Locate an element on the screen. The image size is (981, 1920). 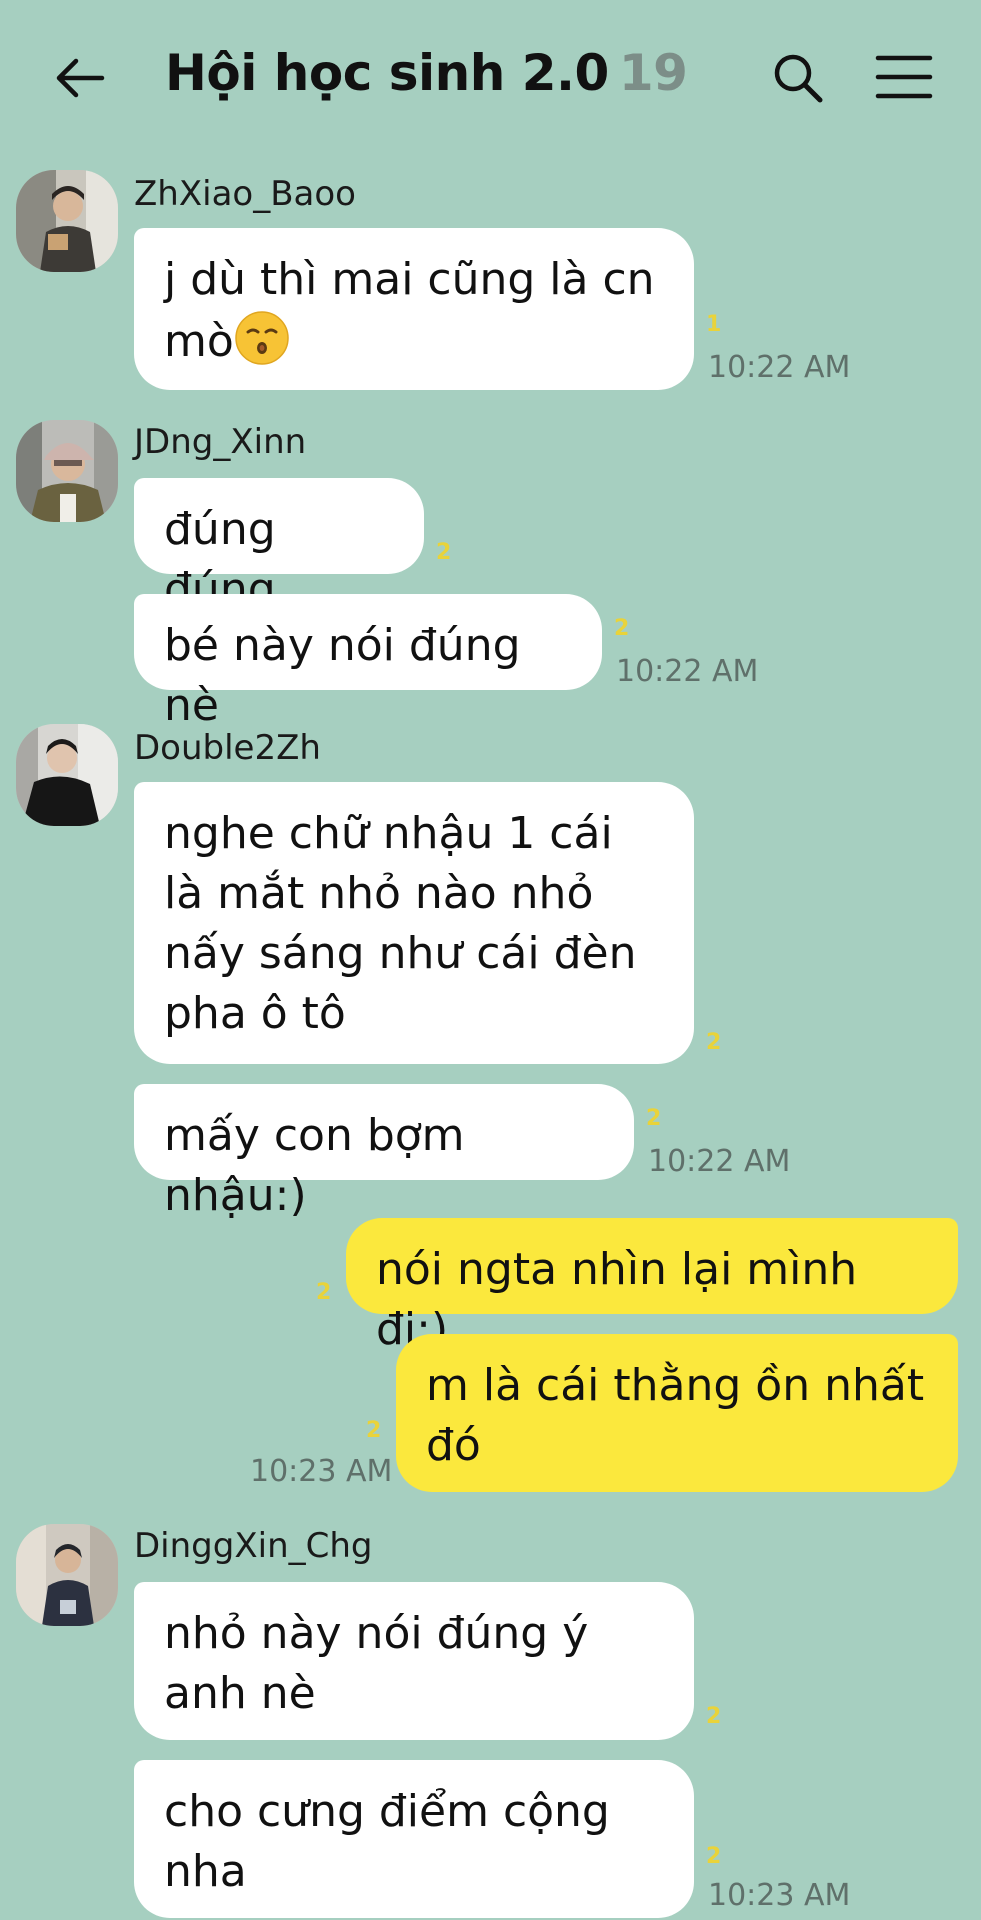
message-bubble: mấy con bợm nhậu:) is located at coordinates (384, 1152).